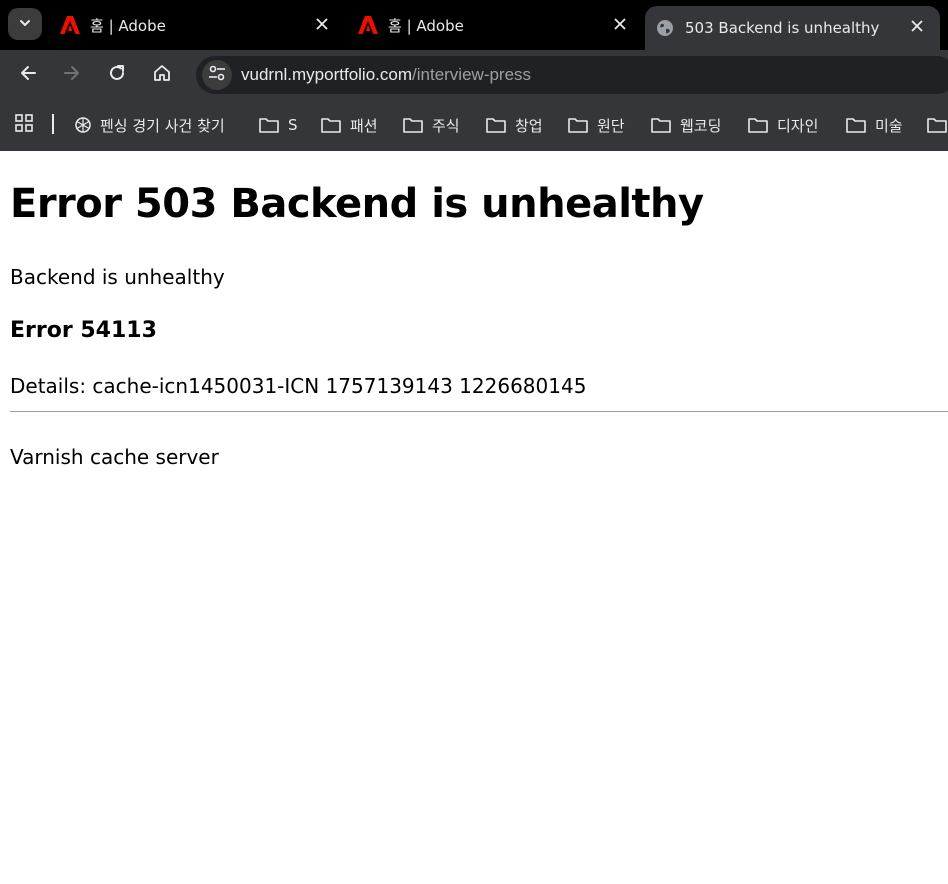 The height and width of the screenshot is (884, 948). I want to click on bookmark-folder: 창업, so click(514, 125).